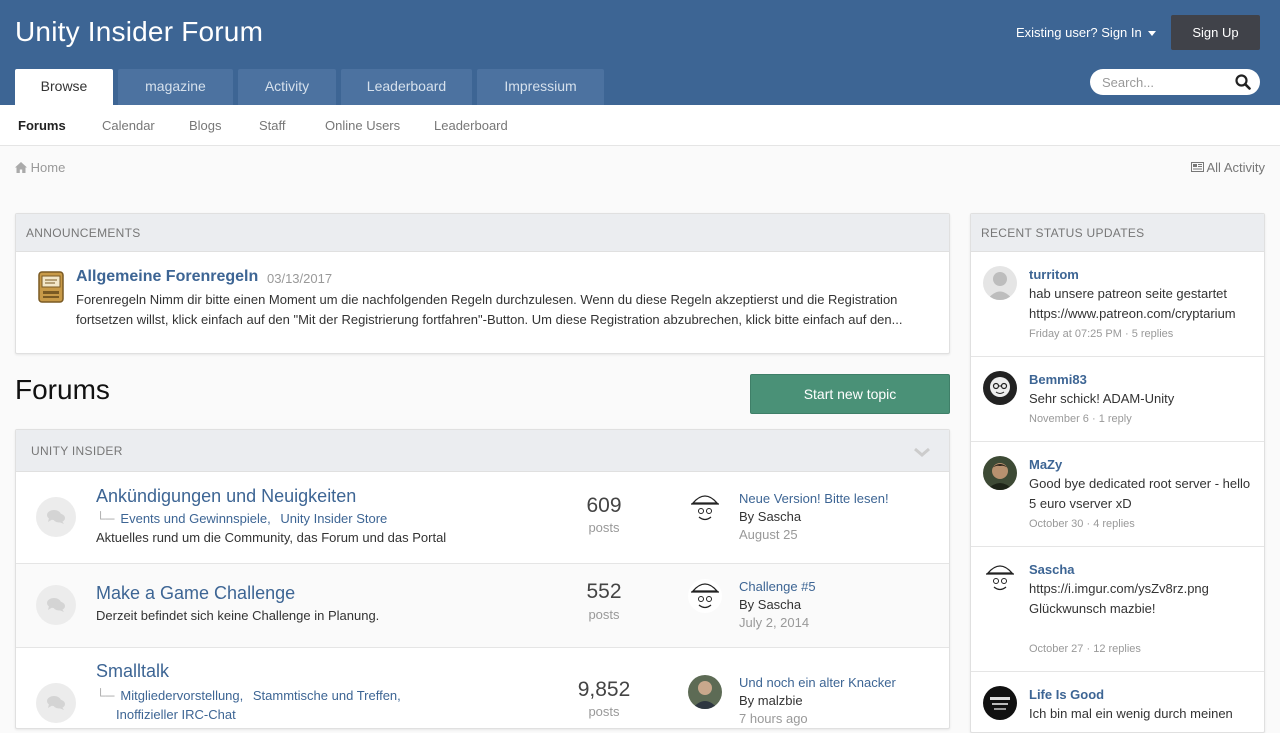 Image resolution: width=1280 pixels, height=733 pixels. What do you see at coordinates (1101, 334) in the screenshot?
I see `status-meta: Friday at 07:25 PM · 5 replies` at bounding box center [1101, 334].